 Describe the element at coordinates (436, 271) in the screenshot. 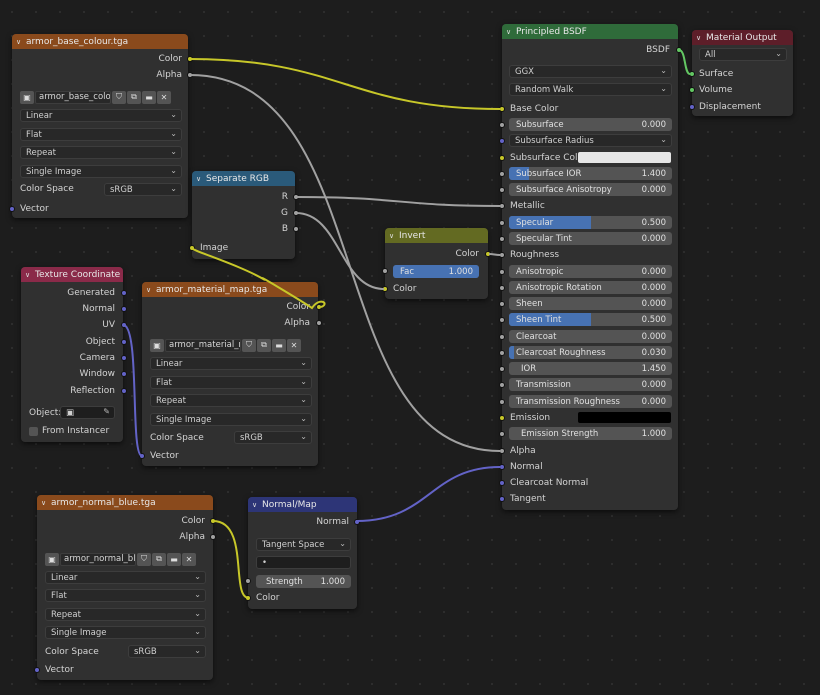

I see `fac-slider: Fac 1.000` at that location.